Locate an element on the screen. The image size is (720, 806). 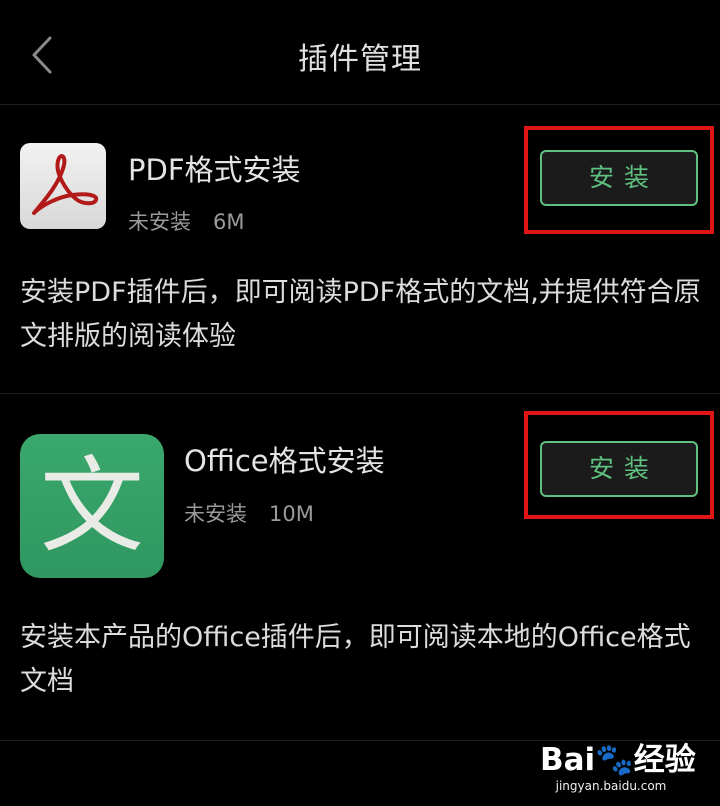
office-icon-glyph: 文 is located at coordinates (91, 506).